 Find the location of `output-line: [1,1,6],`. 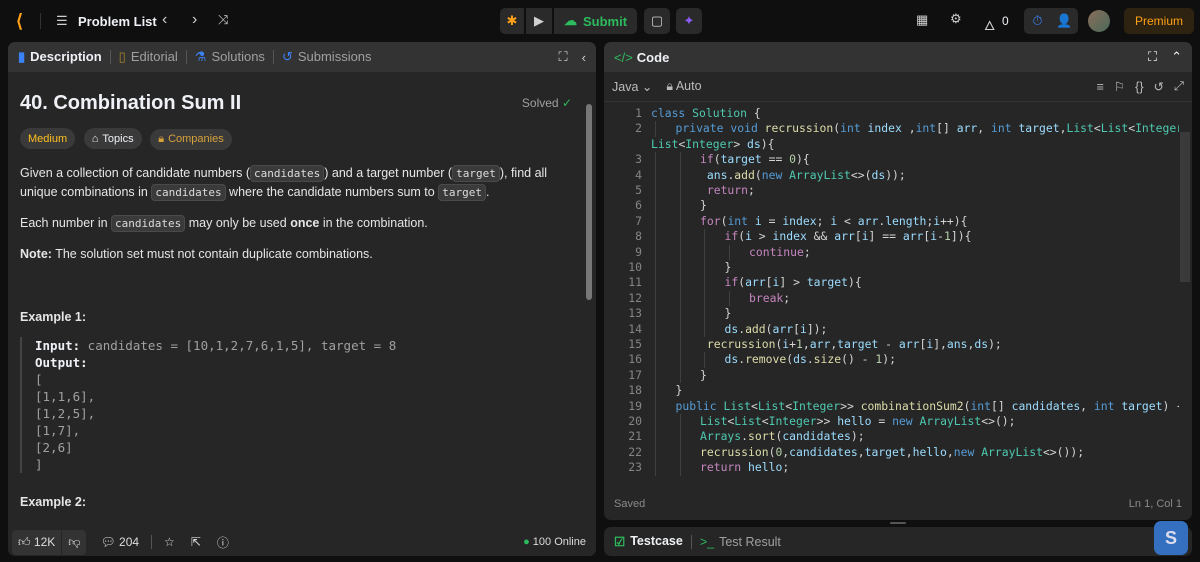

output-line: [1,1,6], is located at coordinates (65, 396).